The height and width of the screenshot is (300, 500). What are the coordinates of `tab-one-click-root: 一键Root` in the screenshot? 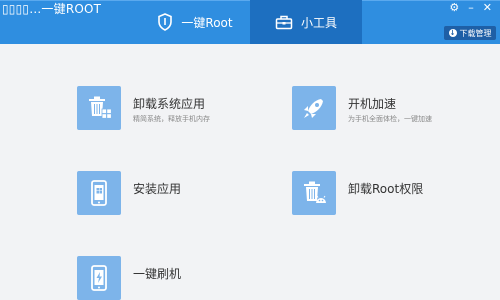 It's located at (195, 22).